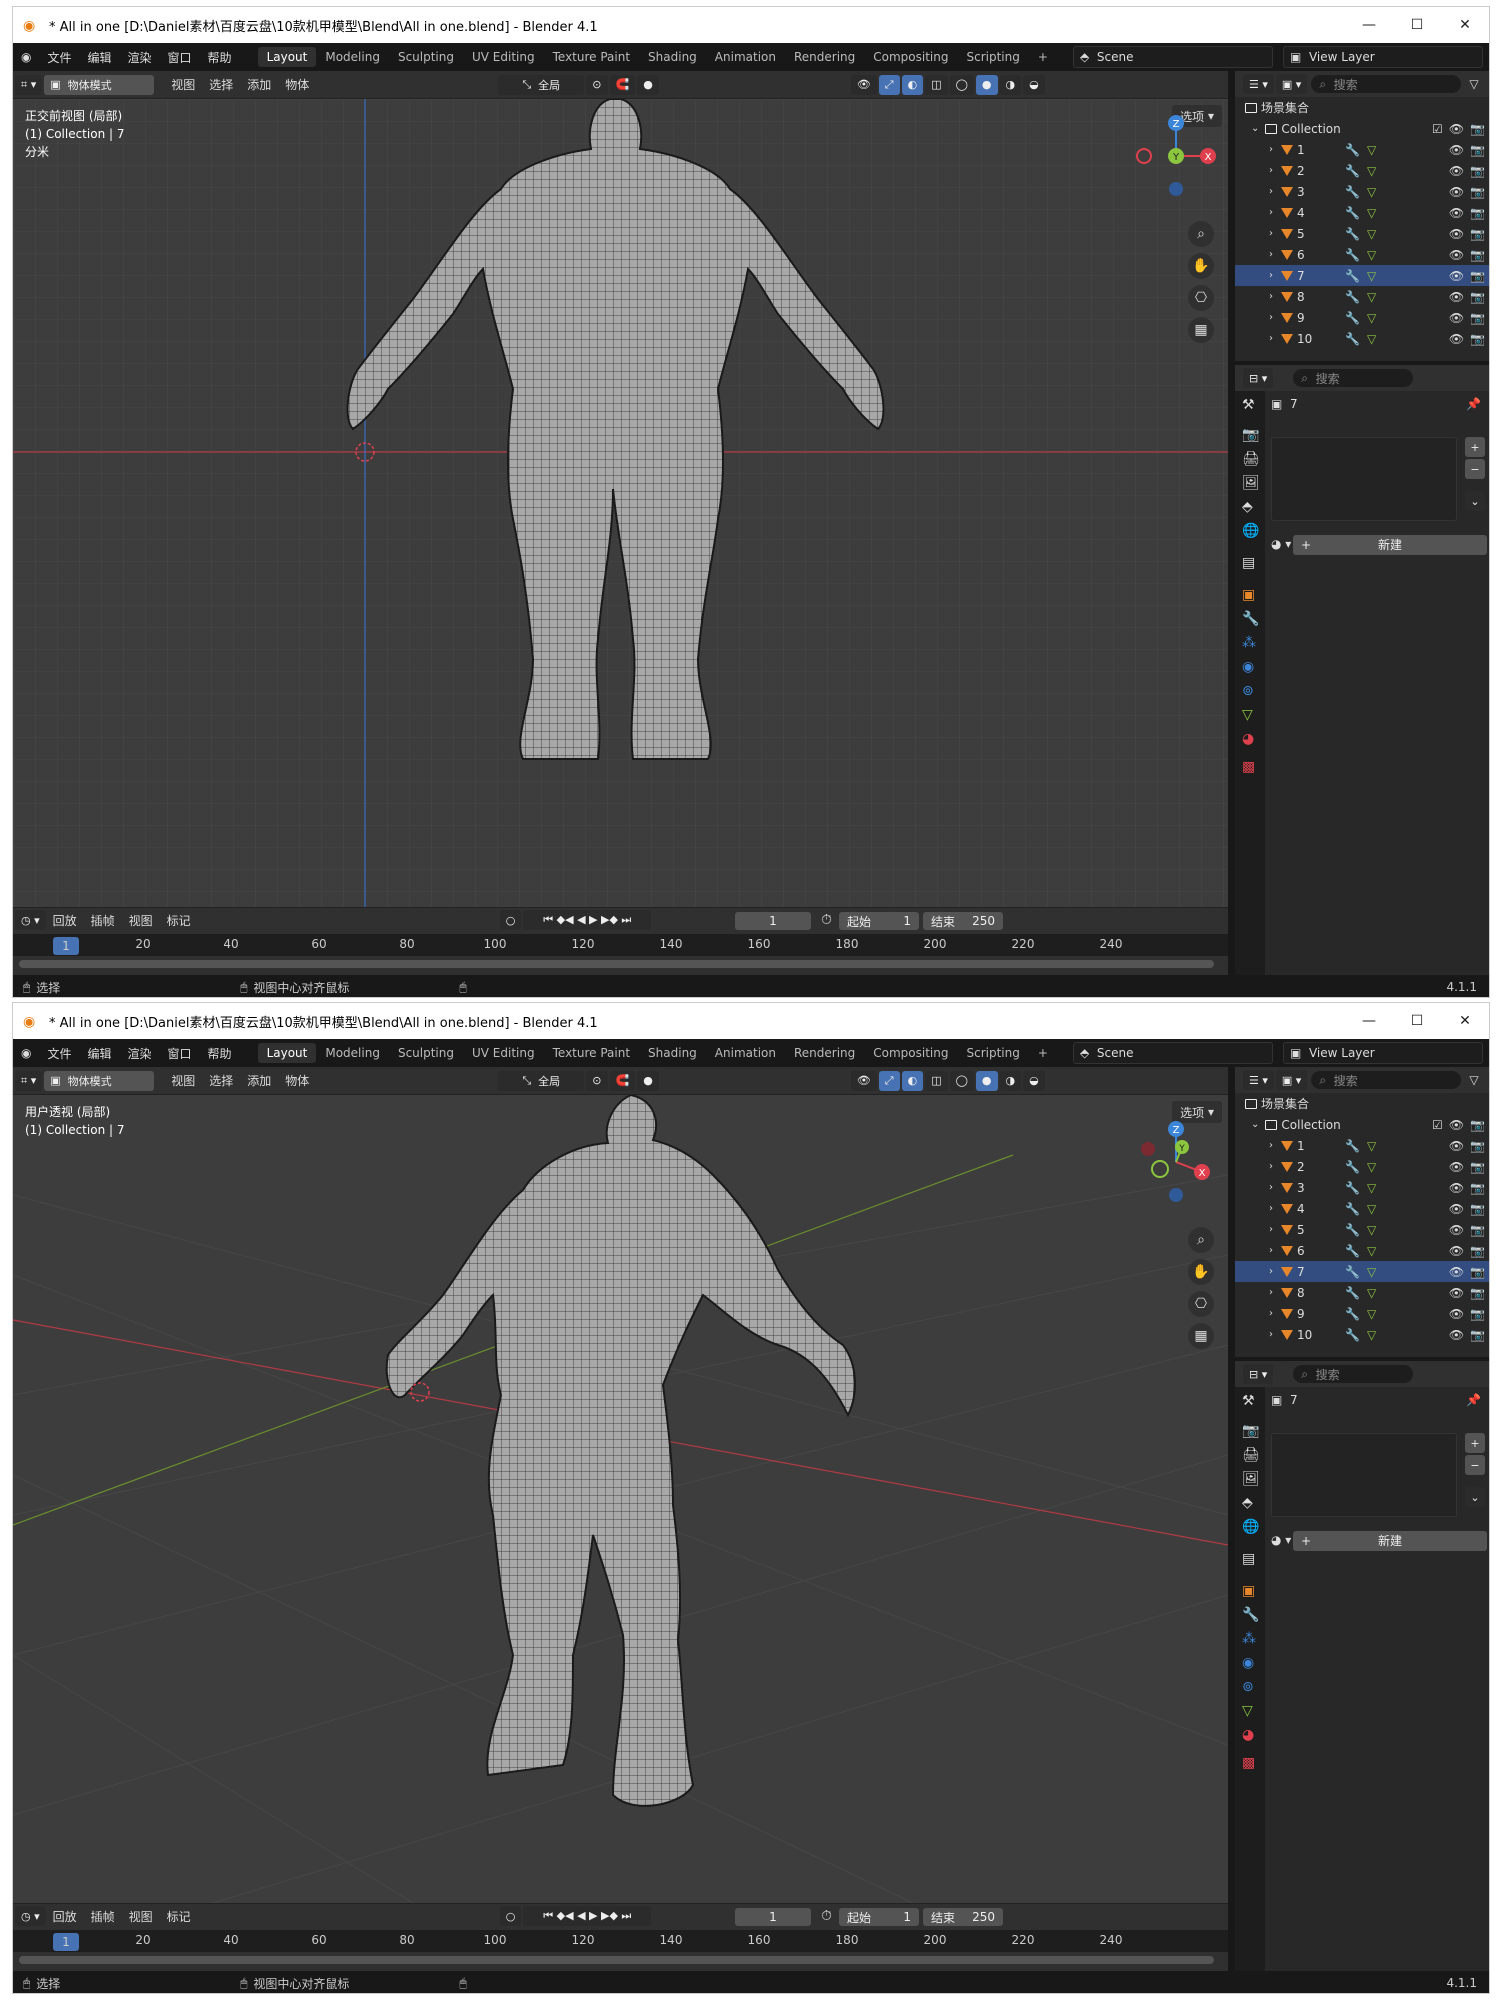  I want to click on tab-layout: Layout, so click(287, 57).